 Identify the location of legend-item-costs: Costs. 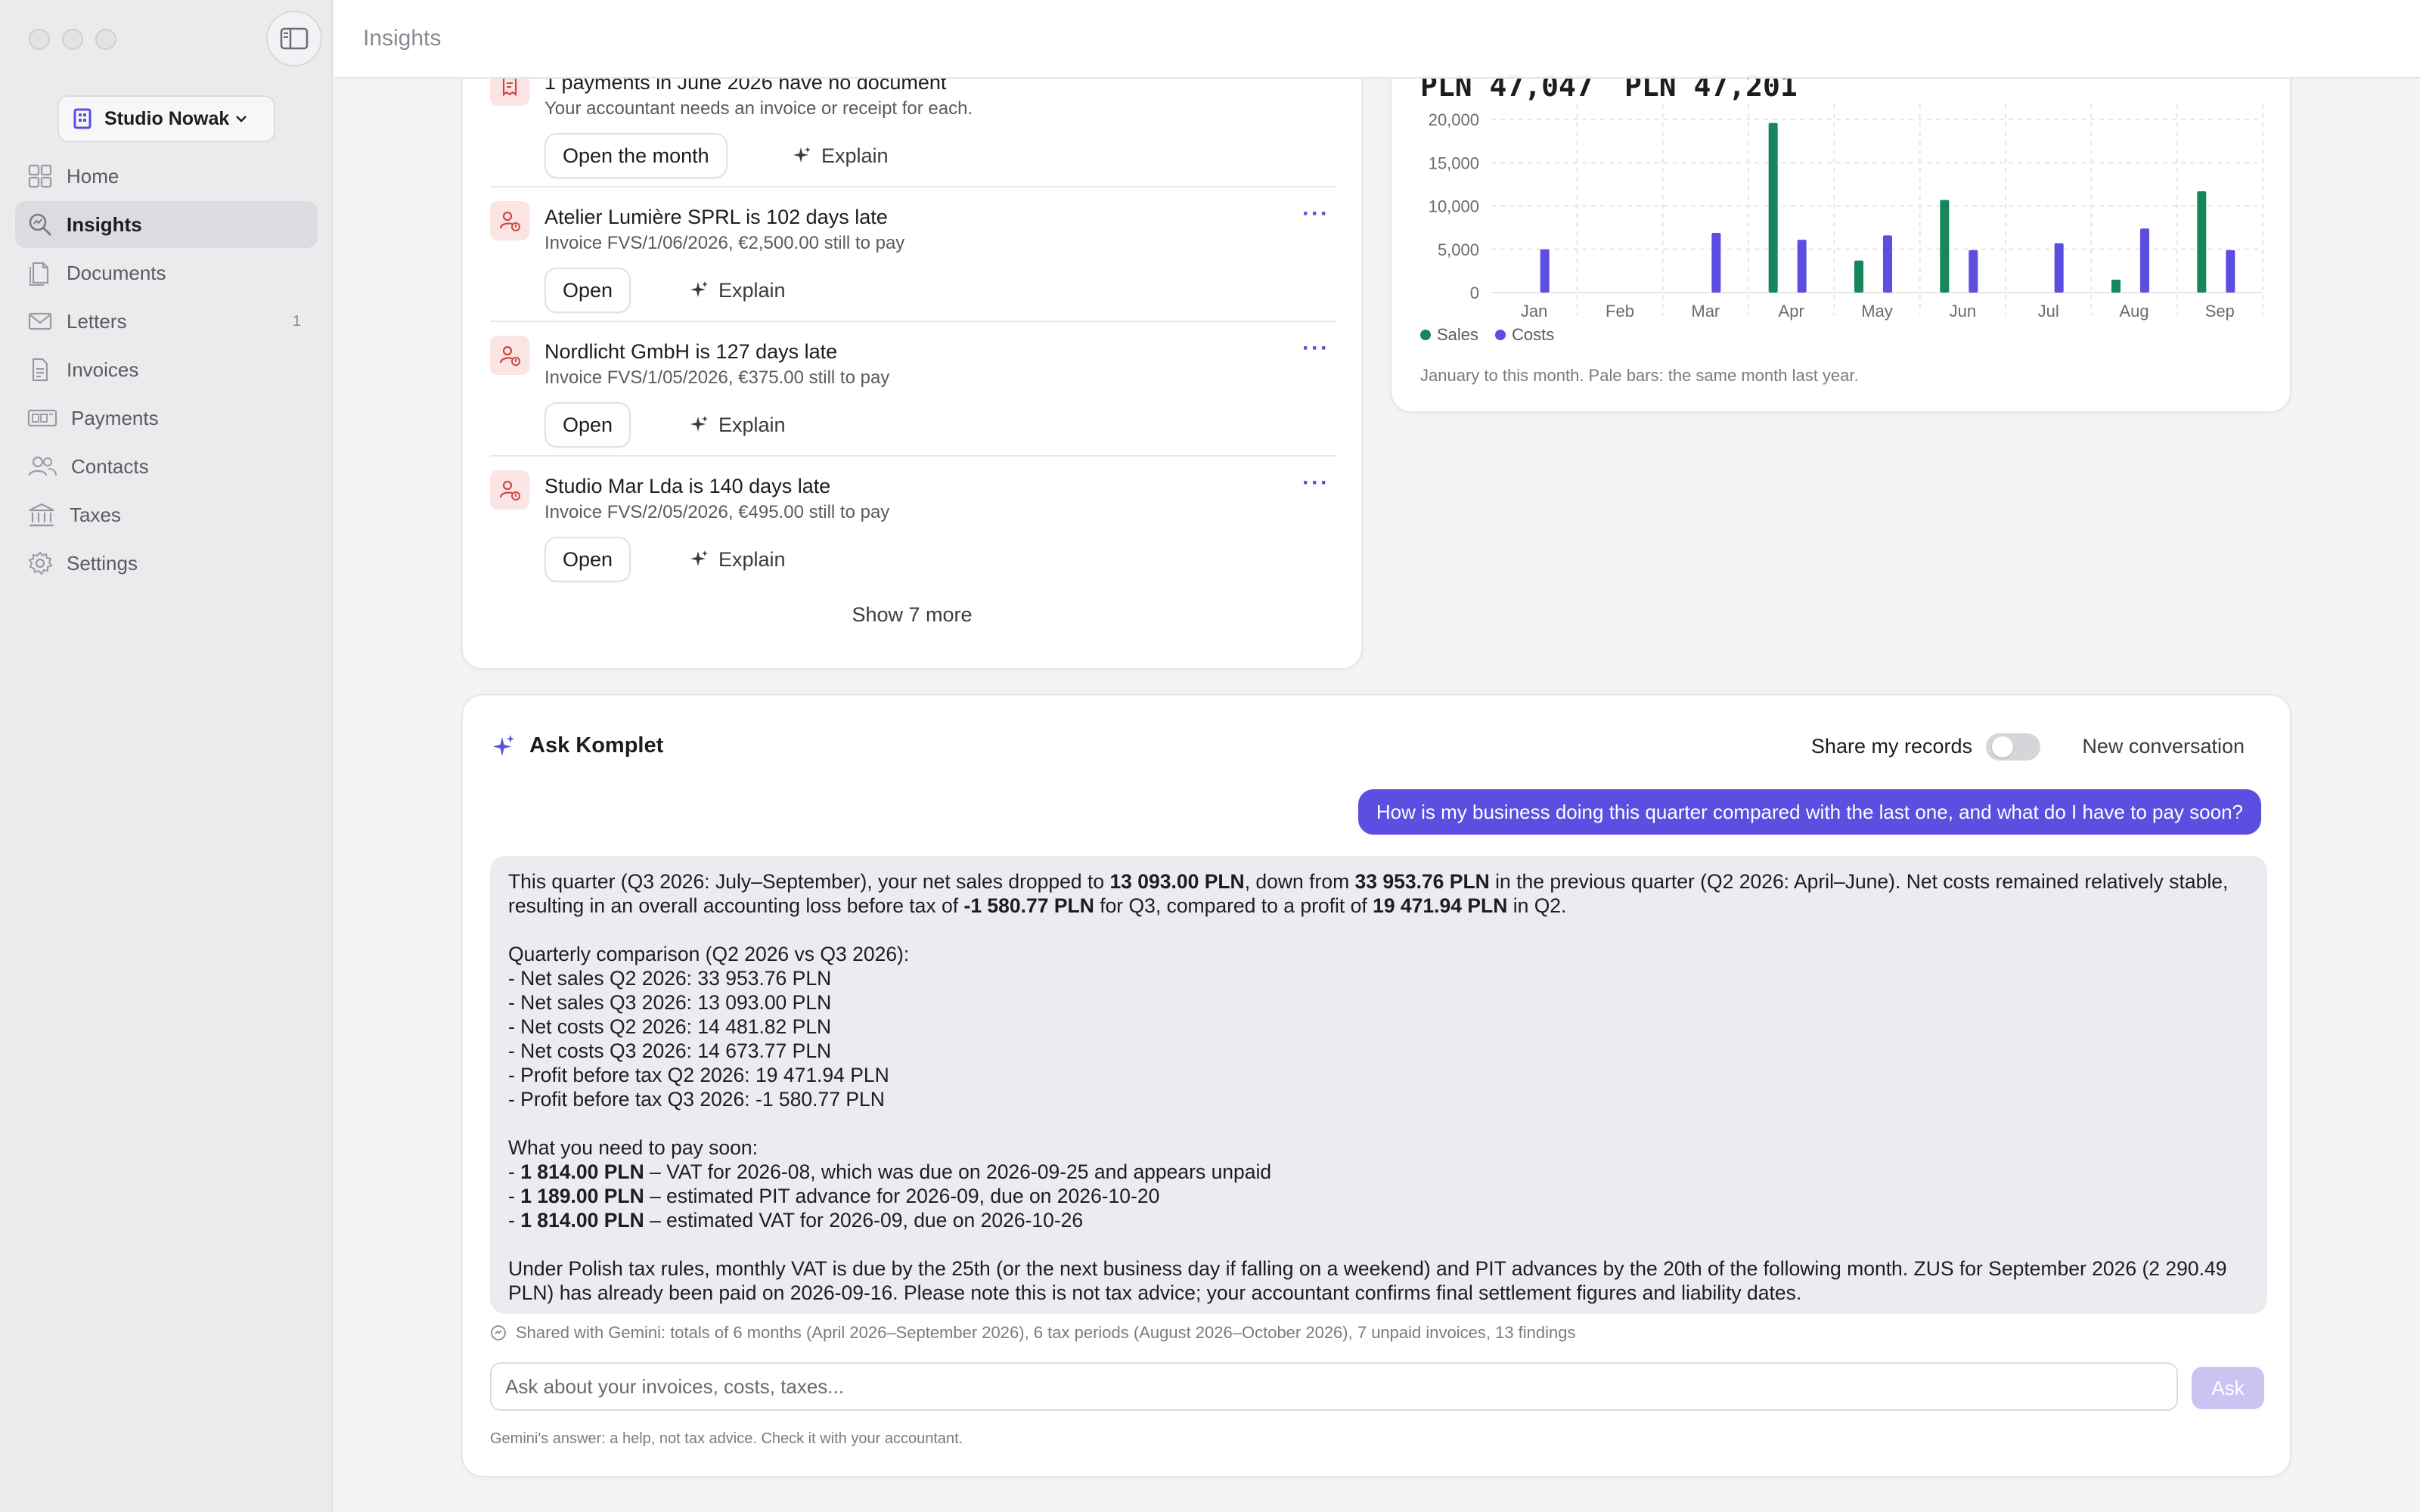
(1524, 335).